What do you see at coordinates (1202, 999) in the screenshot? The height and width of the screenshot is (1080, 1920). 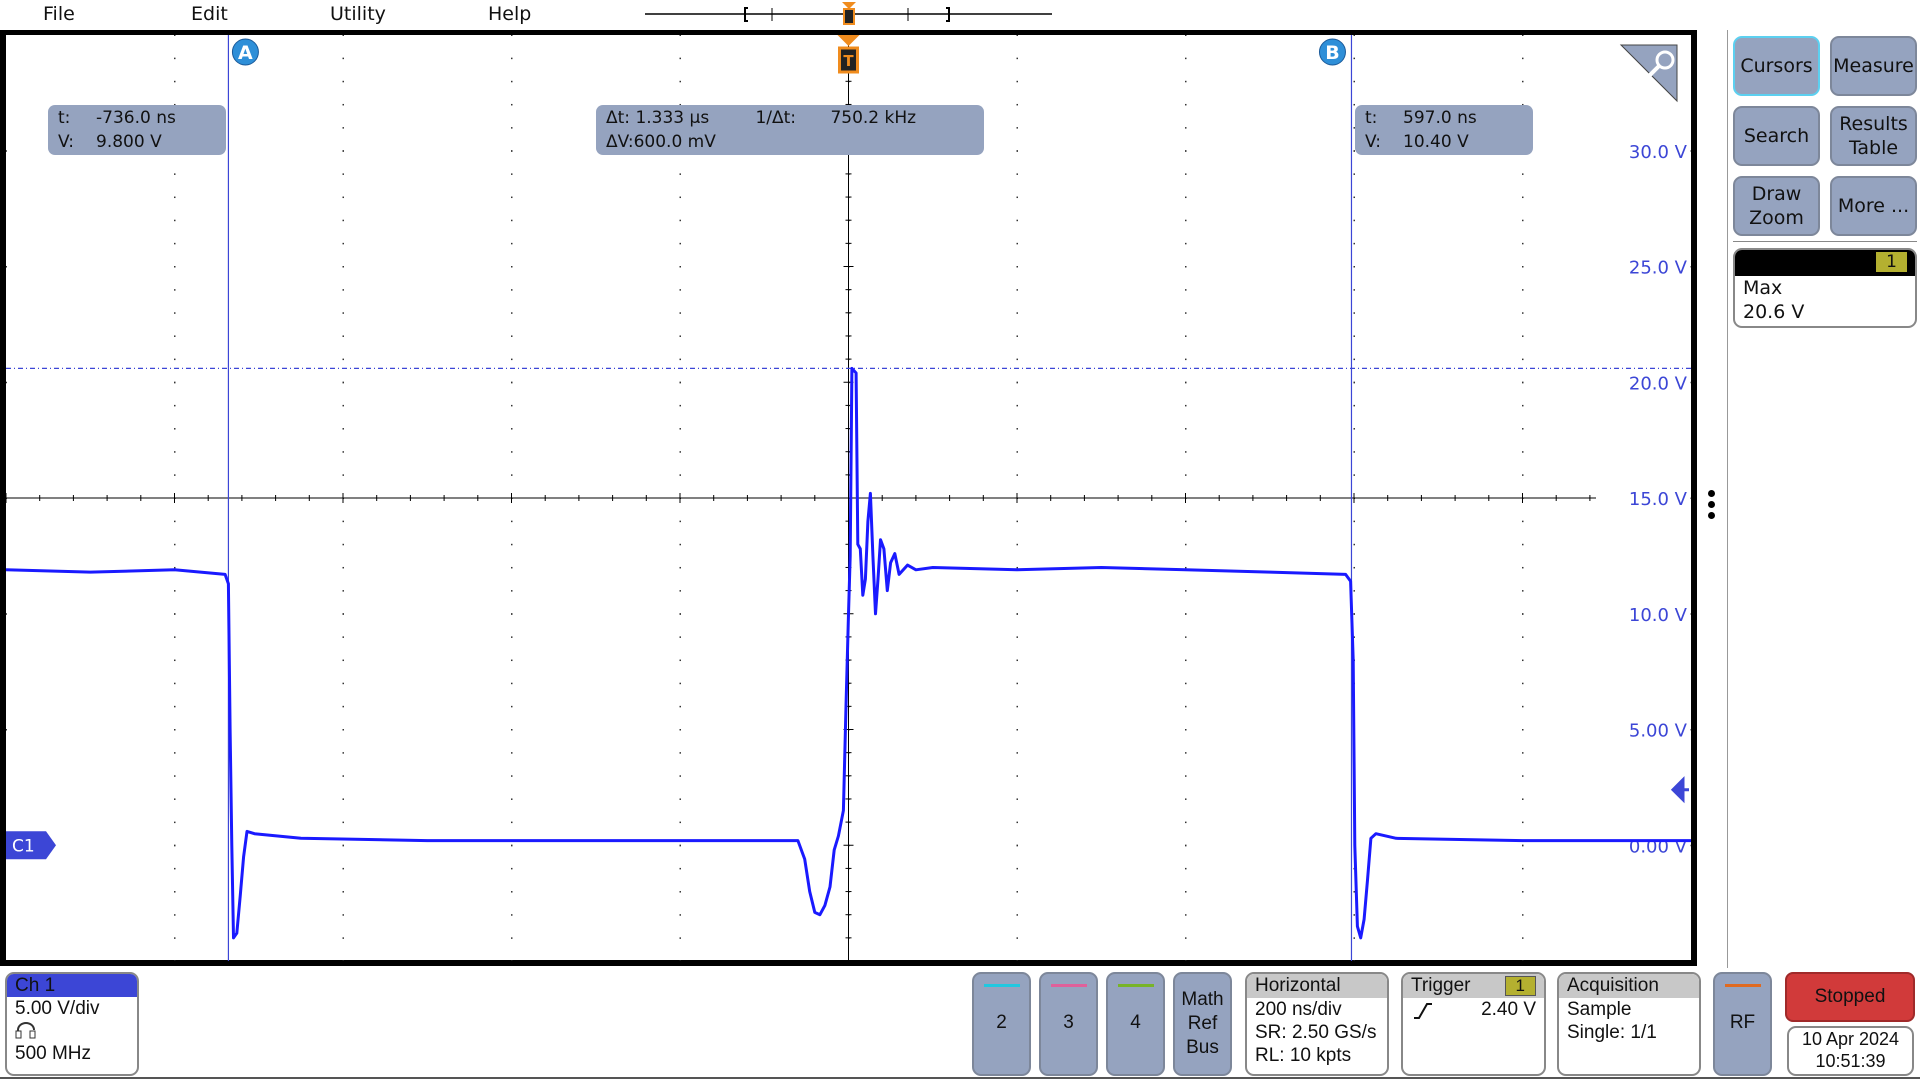 I see `label: Math` at bounding box center [1202, 999].